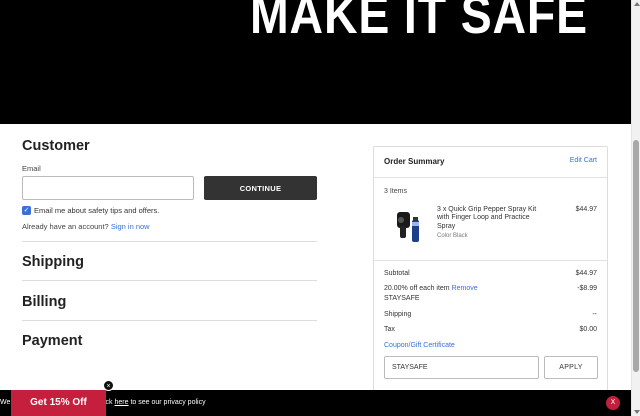 This screenshot has width=640, height=416. I want to click on email-label: Email, so click(31, 168).